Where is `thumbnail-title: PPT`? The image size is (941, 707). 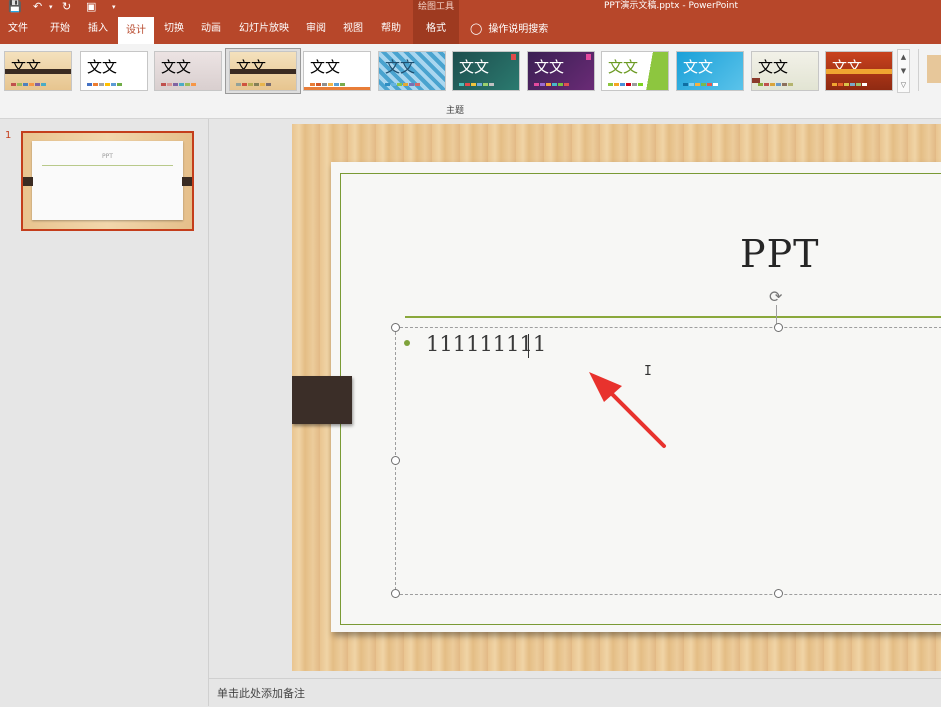 thumbnail-title: PPT is located at coordinates (107, 156).